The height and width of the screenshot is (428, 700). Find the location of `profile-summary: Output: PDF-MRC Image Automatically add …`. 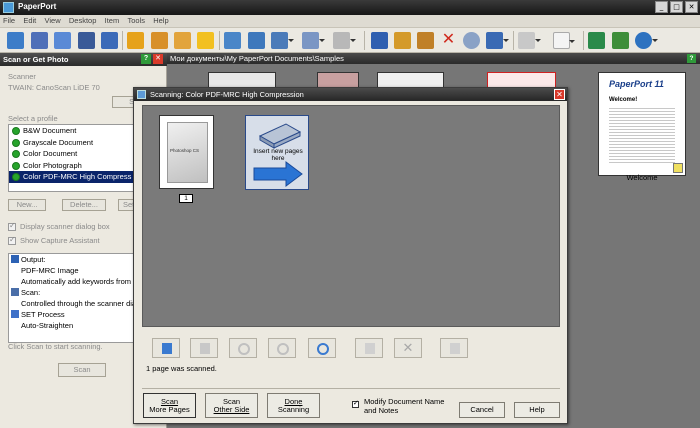

profile-summary: Output: PDF-MRC Image Automatically add … is located at coordinates (72, 298).